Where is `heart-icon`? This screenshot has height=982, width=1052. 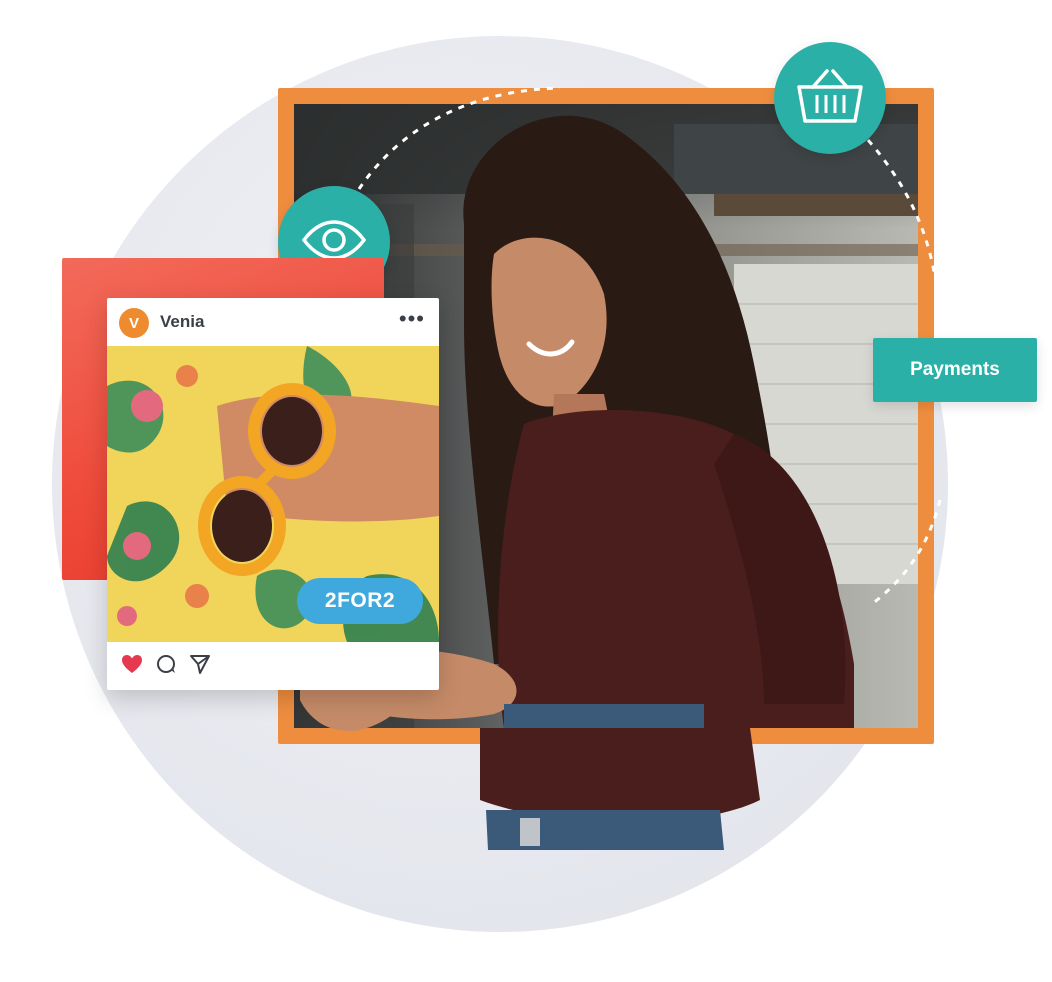 heart-icon is located at coordinates (132, 666).